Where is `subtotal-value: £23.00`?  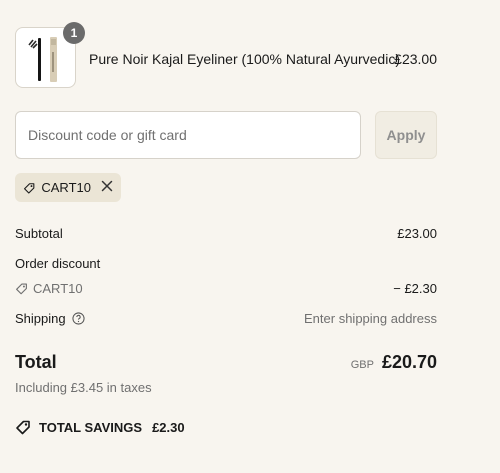 subtotal-value: £23.00 is located at coordinates (417, 233).